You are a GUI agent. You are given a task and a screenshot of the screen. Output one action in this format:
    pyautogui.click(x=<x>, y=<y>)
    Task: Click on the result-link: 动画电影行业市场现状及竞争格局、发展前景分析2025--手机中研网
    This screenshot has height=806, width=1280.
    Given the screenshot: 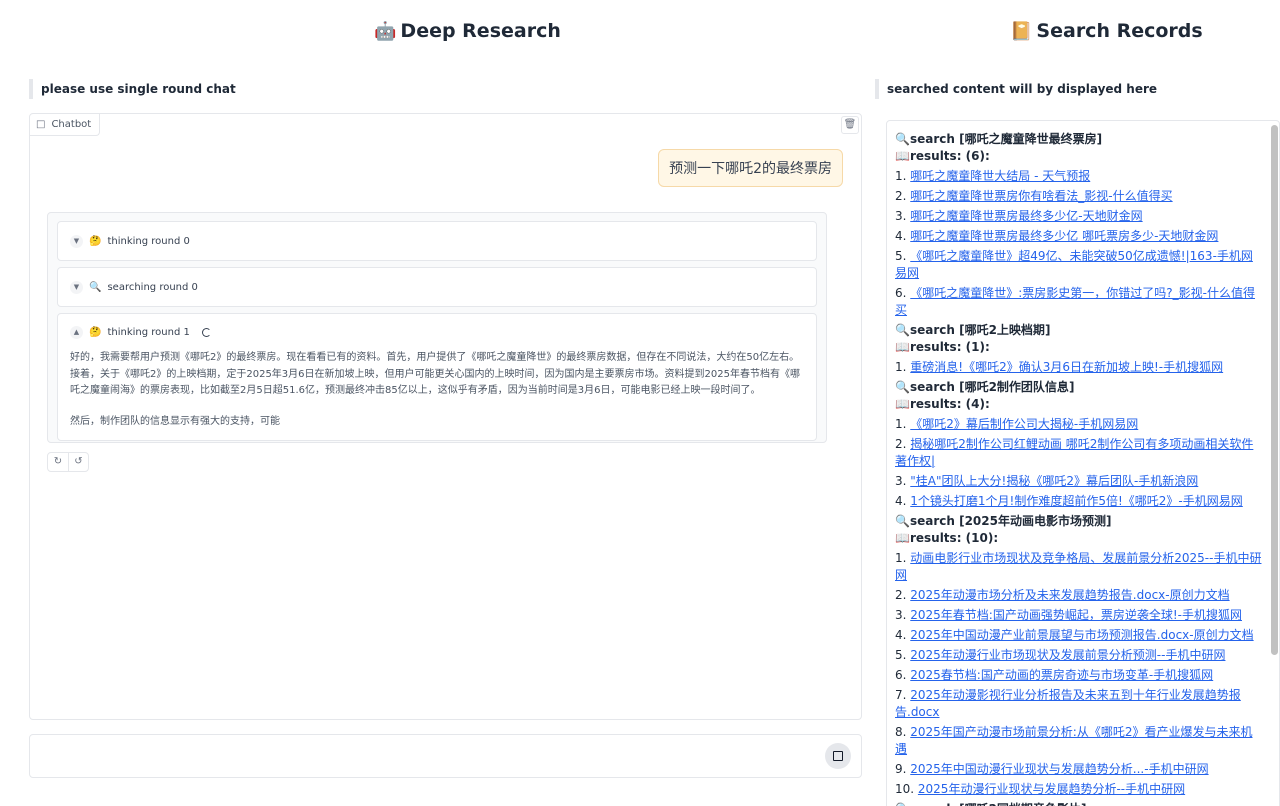 What is the action you would take?
    pyautogui.click(x=1078, y=566)
    